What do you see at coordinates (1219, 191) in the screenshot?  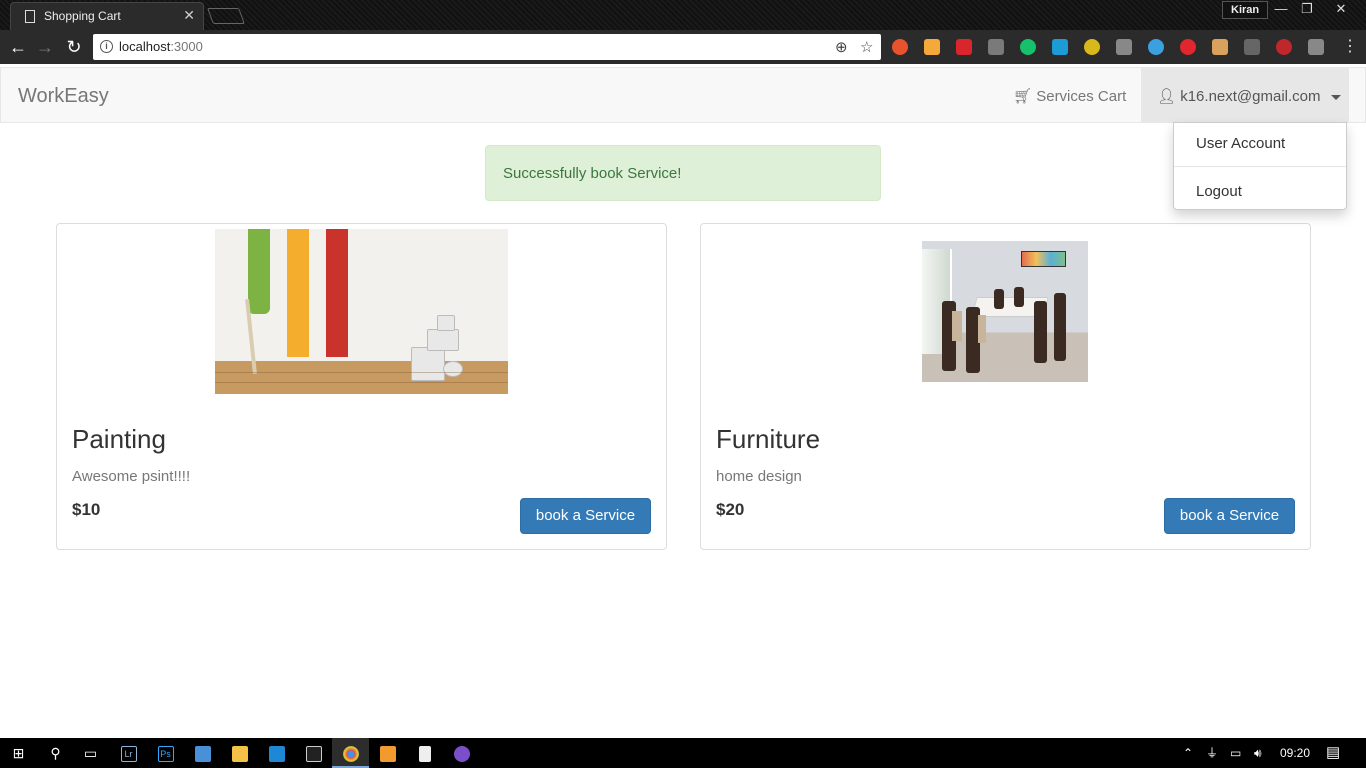 I see `menu-item-logout: Logout` at bounding box center [1219, 191].